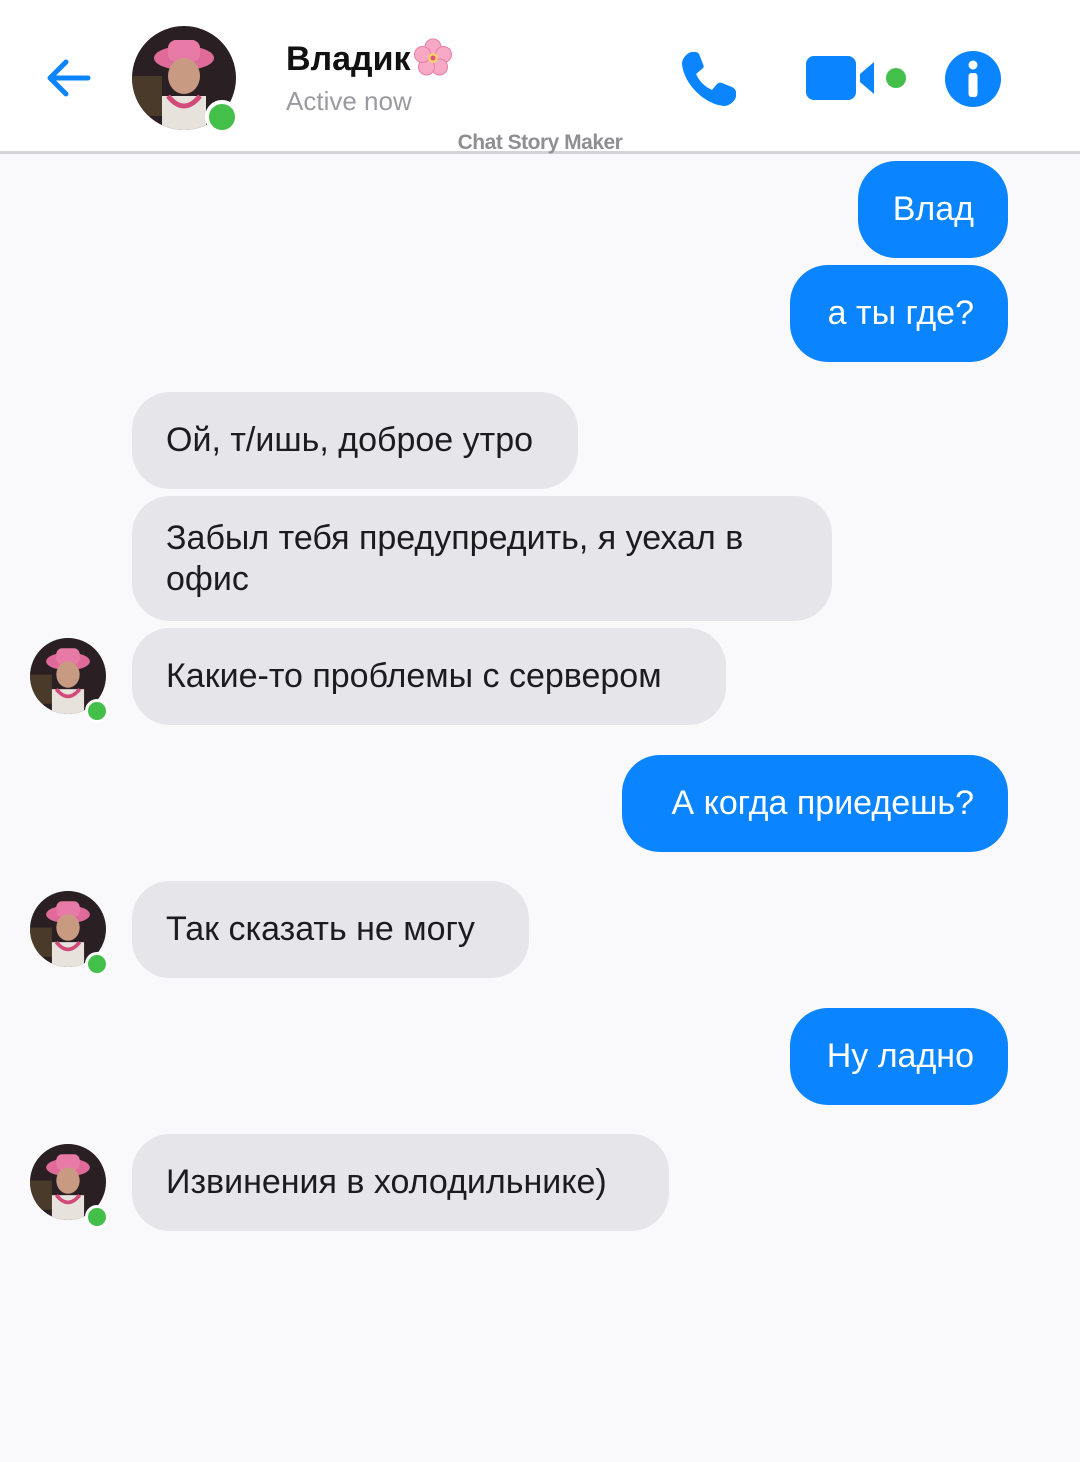  I want to click on message-incoming: Какие-то проблемы с сервером, so click(429, 676).